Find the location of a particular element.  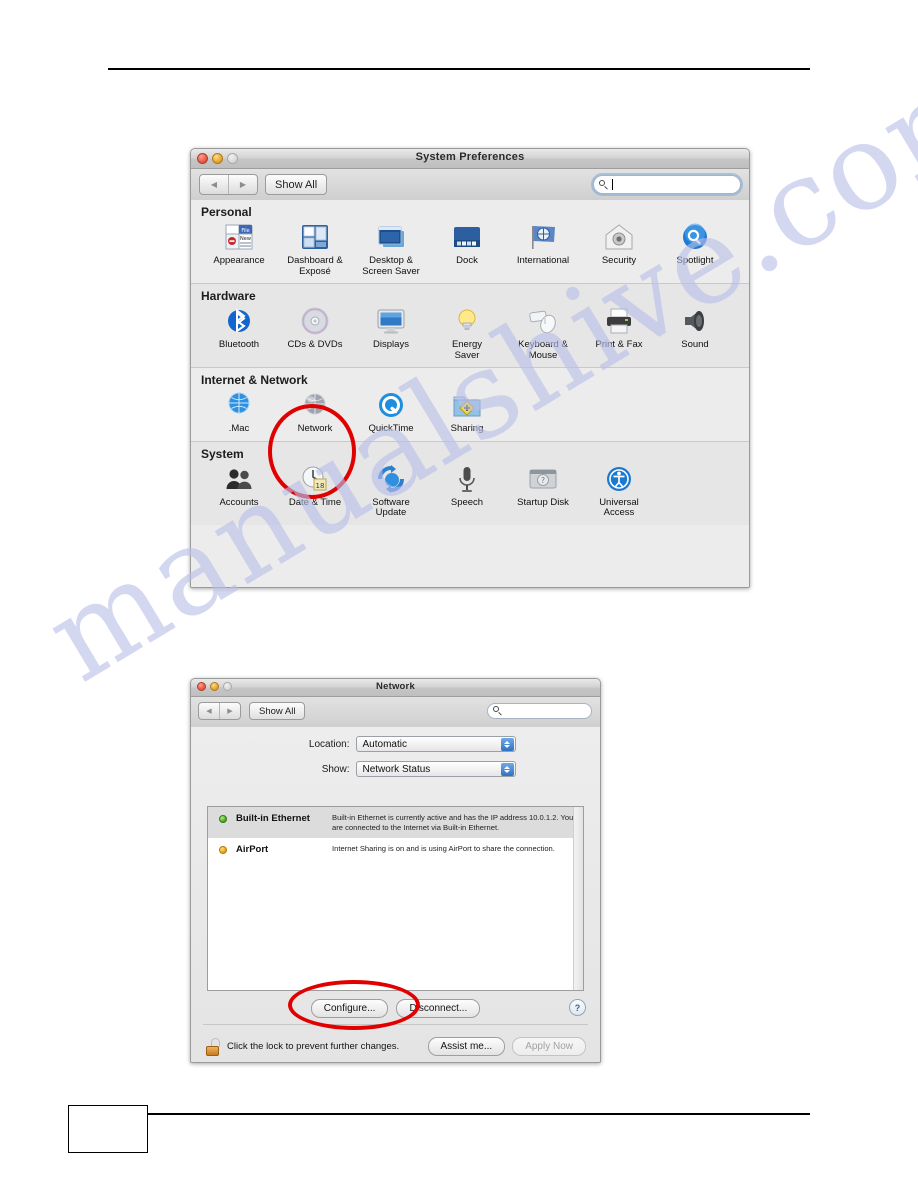

group-heading: Internet & Network is located at coordinates (254, 380).